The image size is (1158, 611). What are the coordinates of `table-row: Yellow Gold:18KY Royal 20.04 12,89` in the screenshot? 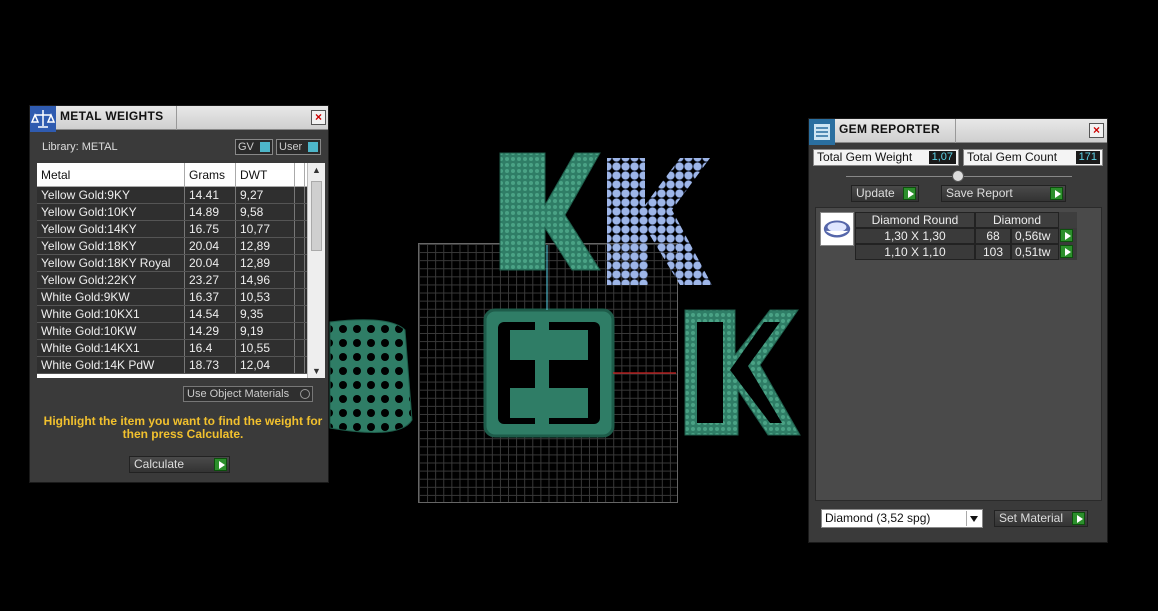 It's located at (181, 263).